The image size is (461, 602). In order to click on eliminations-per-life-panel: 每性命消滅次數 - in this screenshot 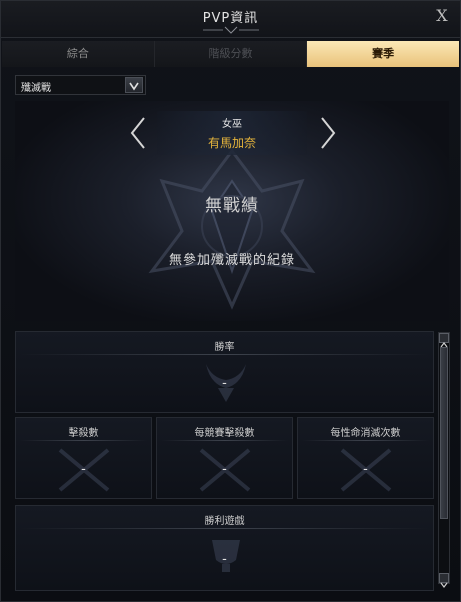, I will do `click(365, 458)`.